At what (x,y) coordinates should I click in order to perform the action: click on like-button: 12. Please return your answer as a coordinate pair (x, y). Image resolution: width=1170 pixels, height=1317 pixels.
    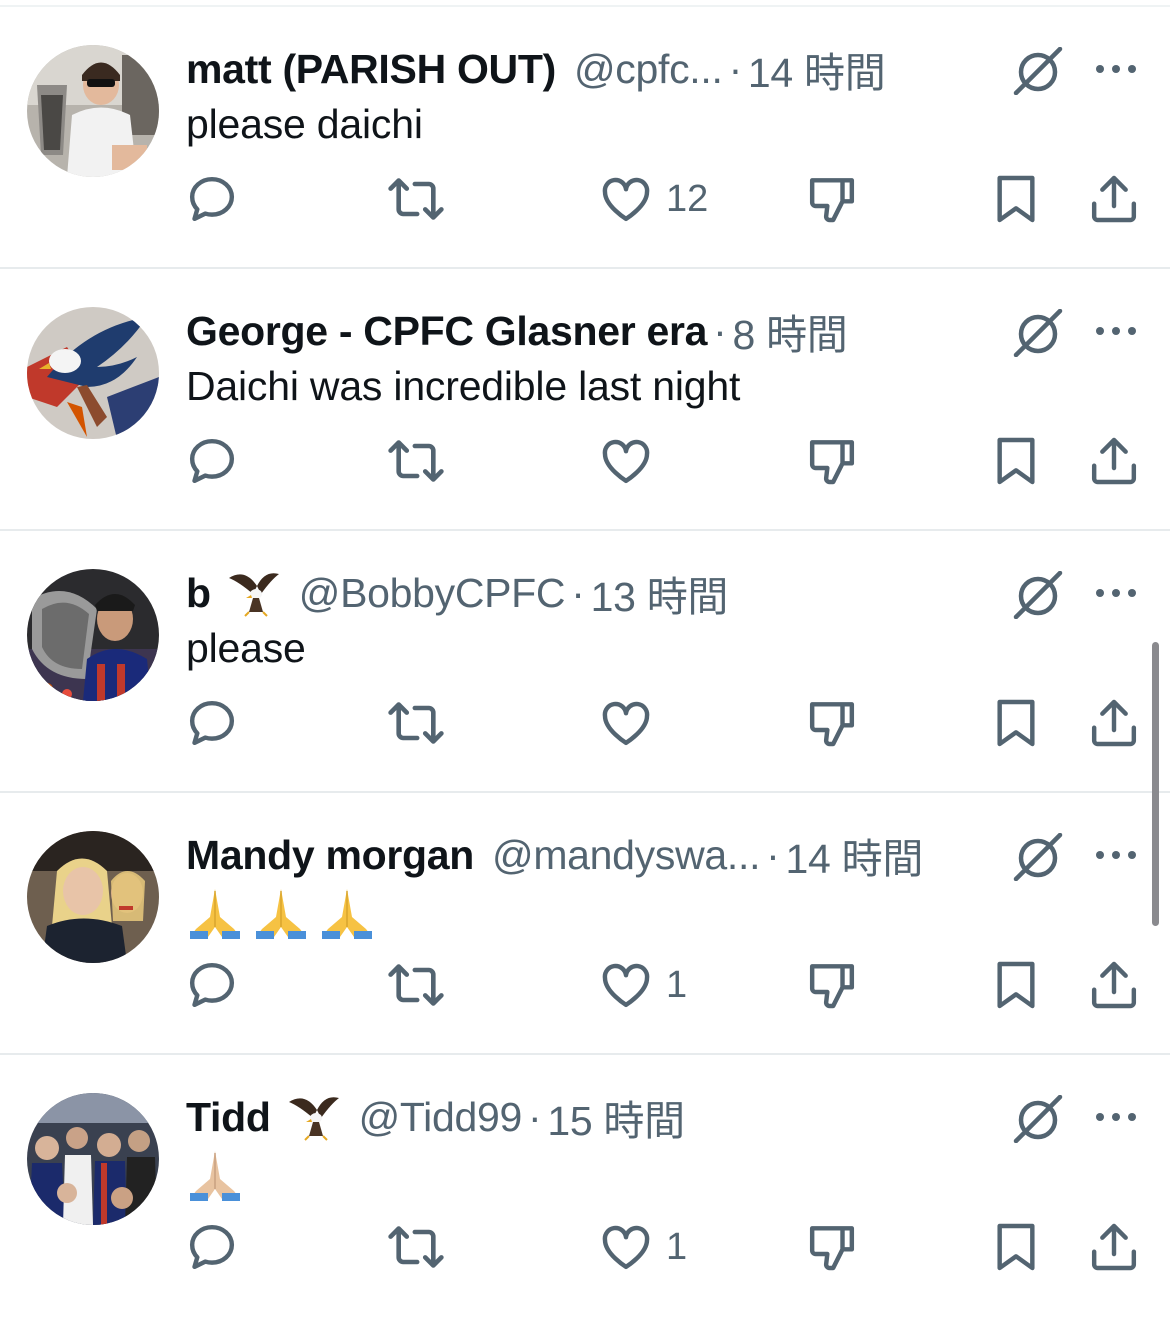
    Looking at the image, I should click on (653, 199).